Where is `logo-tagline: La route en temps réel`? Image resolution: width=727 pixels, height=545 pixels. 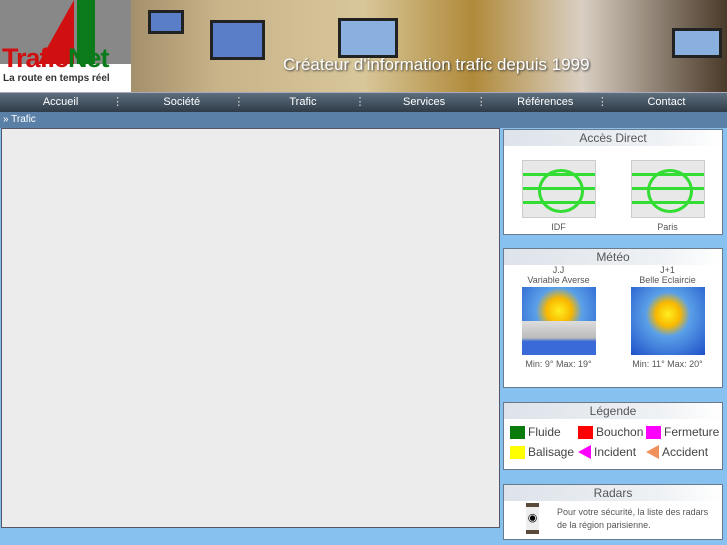 logo-tagline: La route en temps réel is located at coordinates (56, 78).